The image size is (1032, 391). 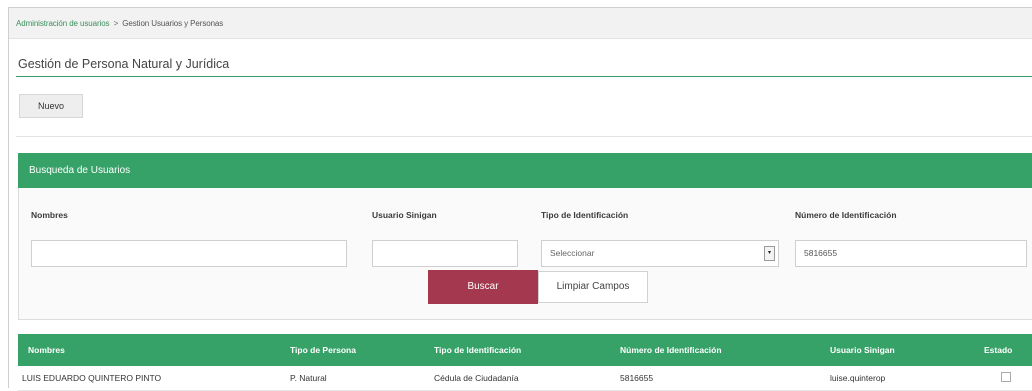 What do you see at coordinates (998, 350) in the screenshot?
I see `column-header-estado: Estado` at bounding box center [998, 350].